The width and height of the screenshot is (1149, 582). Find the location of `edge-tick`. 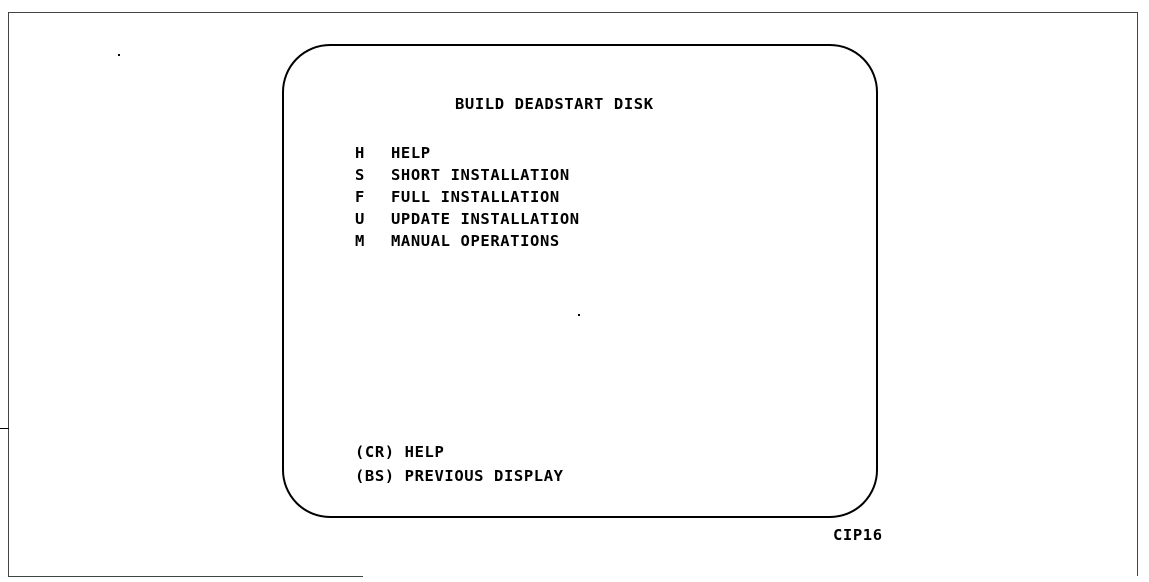

edge-tick is located at coordinates (4, 428).